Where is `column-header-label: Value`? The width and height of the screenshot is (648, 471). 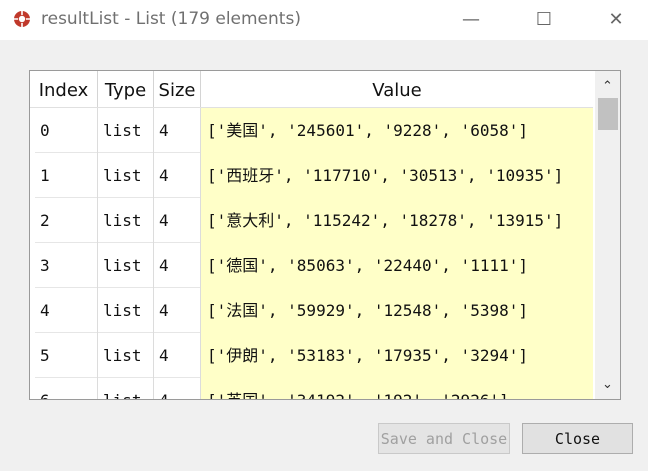 column-header-label: Value is located at coordinates (397, 90).